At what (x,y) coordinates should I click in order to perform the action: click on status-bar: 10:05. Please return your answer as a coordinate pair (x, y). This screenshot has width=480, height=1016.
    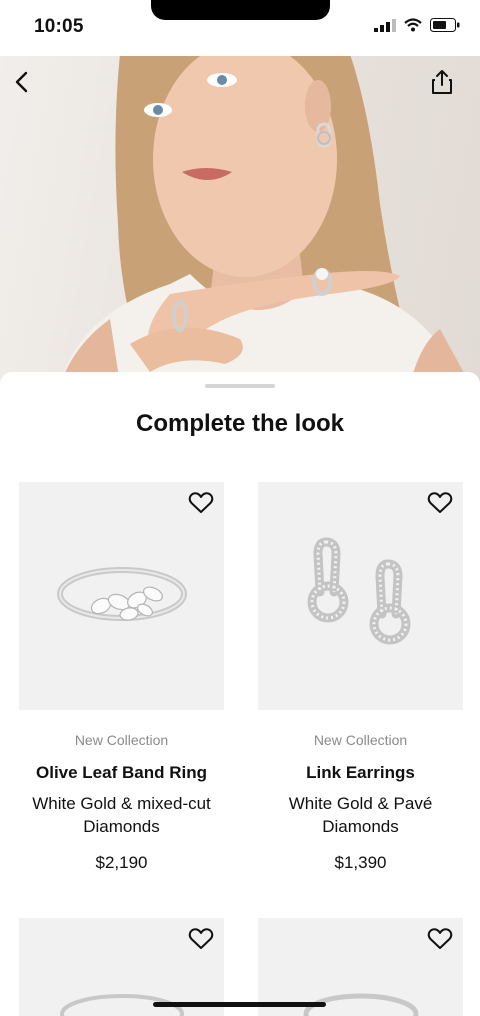
    Looking at the image, I should click on (240, 28).